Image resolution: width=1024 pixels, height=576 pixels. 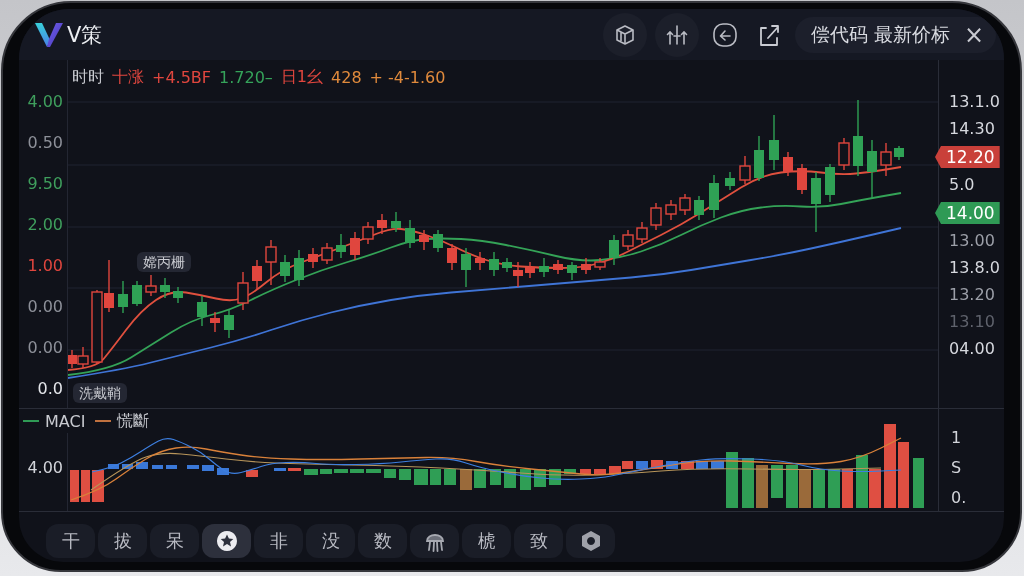 I want to click on axis-label: 13.00, so click(x=971, y=241).